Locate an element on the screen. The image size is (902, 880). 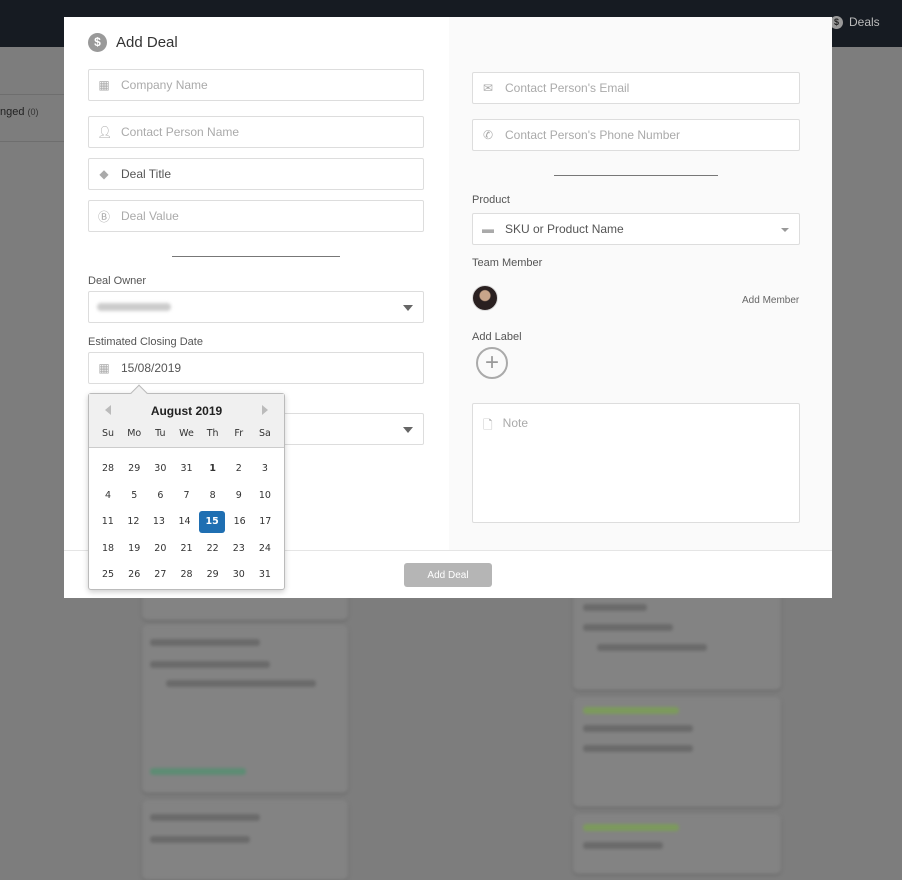
calendar-week: 28 29 30 31 1 2 3 is located at coordinates (186, 469).